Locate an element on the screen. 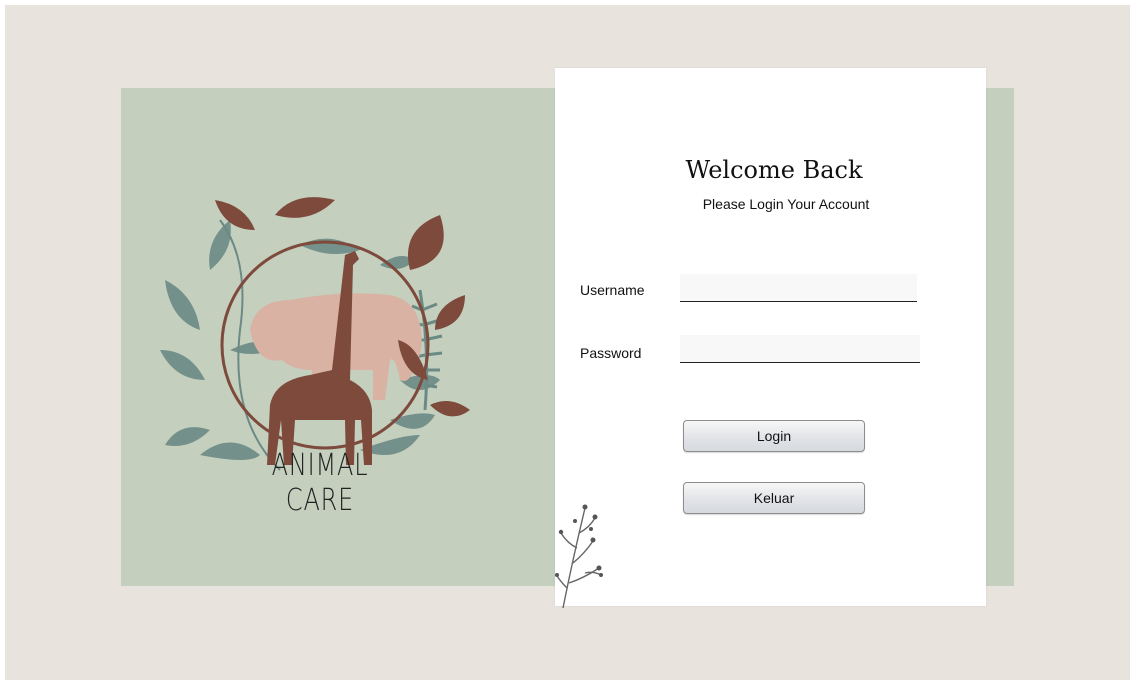 Image resolution: width=1136 pixels, height=687 pixels. exit-button: Keluar is located at coordinates (774, 498).